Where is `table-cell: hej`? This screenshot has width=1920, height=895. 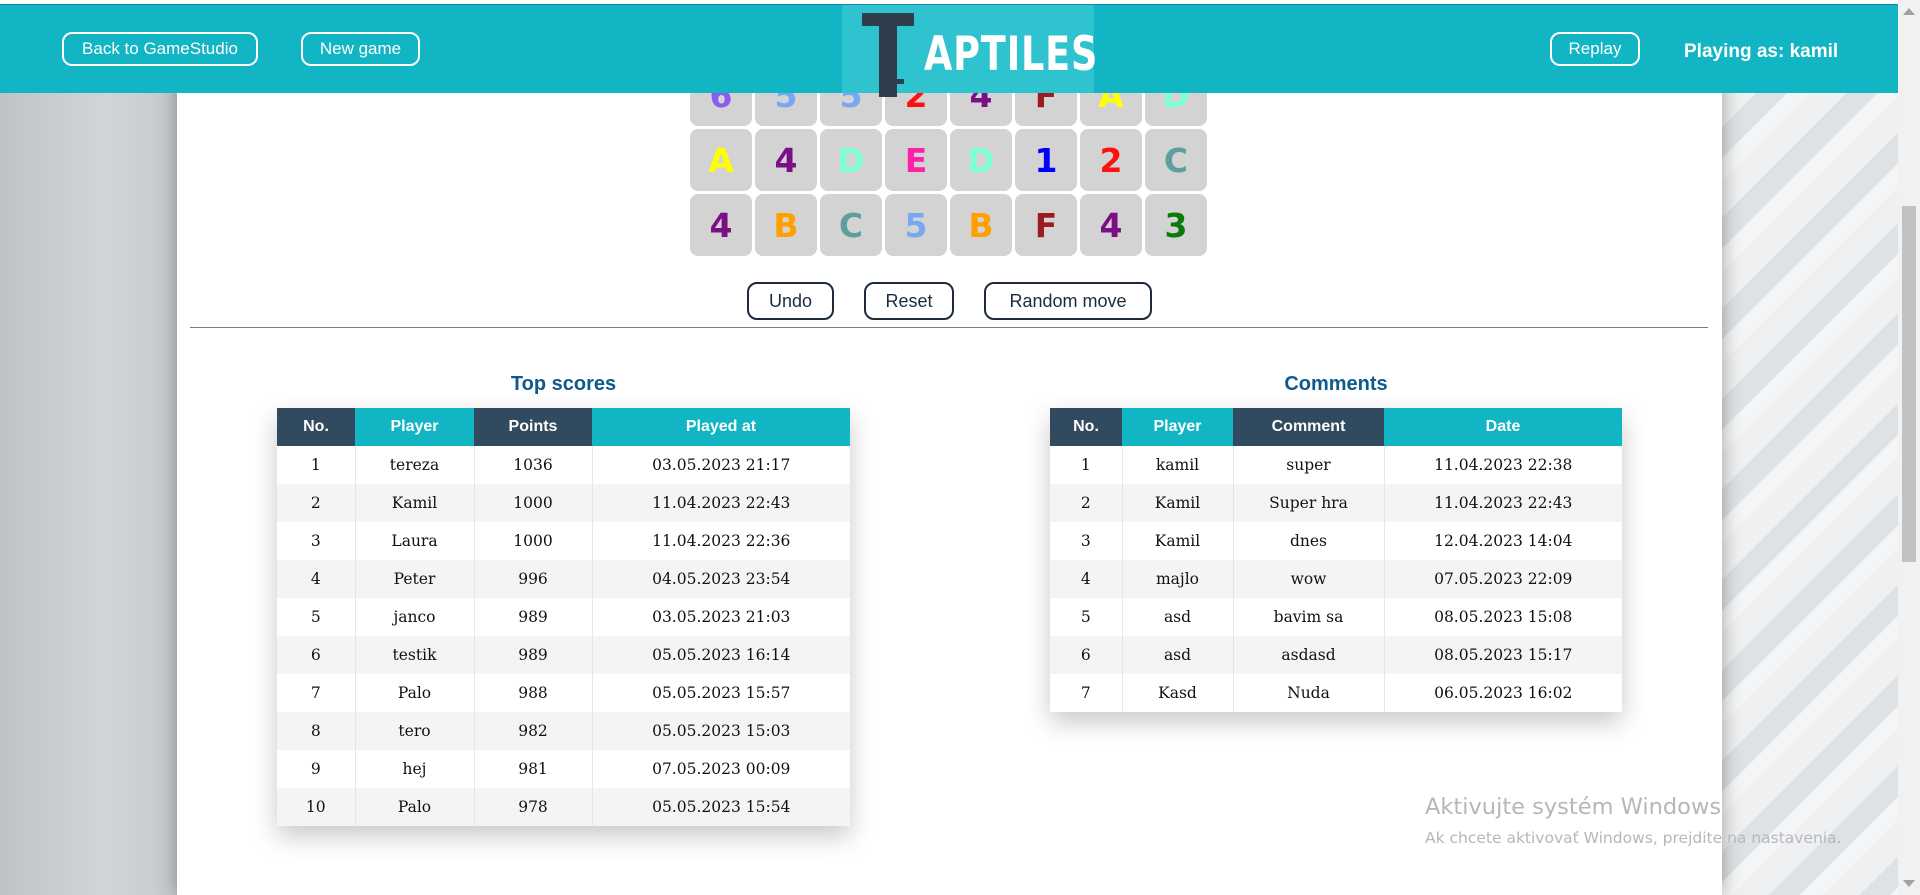
table-cell: hej is located at coordinates (415, 769).